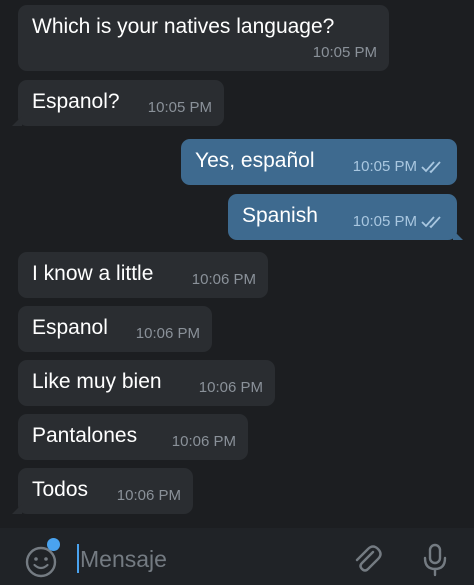 The width and height of the screenshot is (474, 585). What do you see at coordinates (76, 101) in the screenshot?
I see `message-text: Espanol?` at bounding box center [76, 101].